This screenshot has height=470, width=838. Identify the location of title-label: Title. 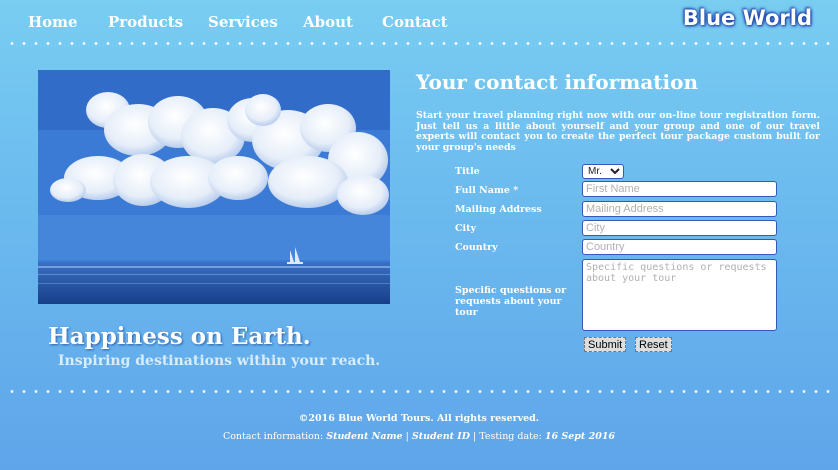
(467, 171).